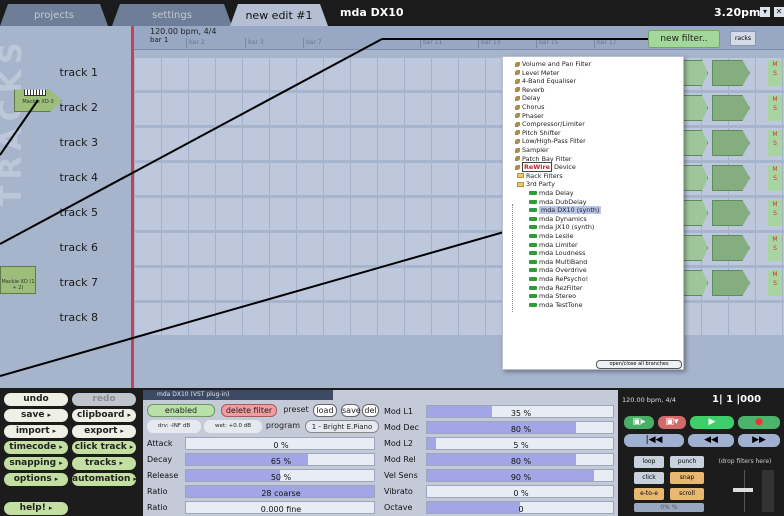 This screenshot has width=784, height=516. What do you see at coordinates (370, 410) in the screenshot?
I see `delete-preset-button: del` at bounding box center [370, 410].